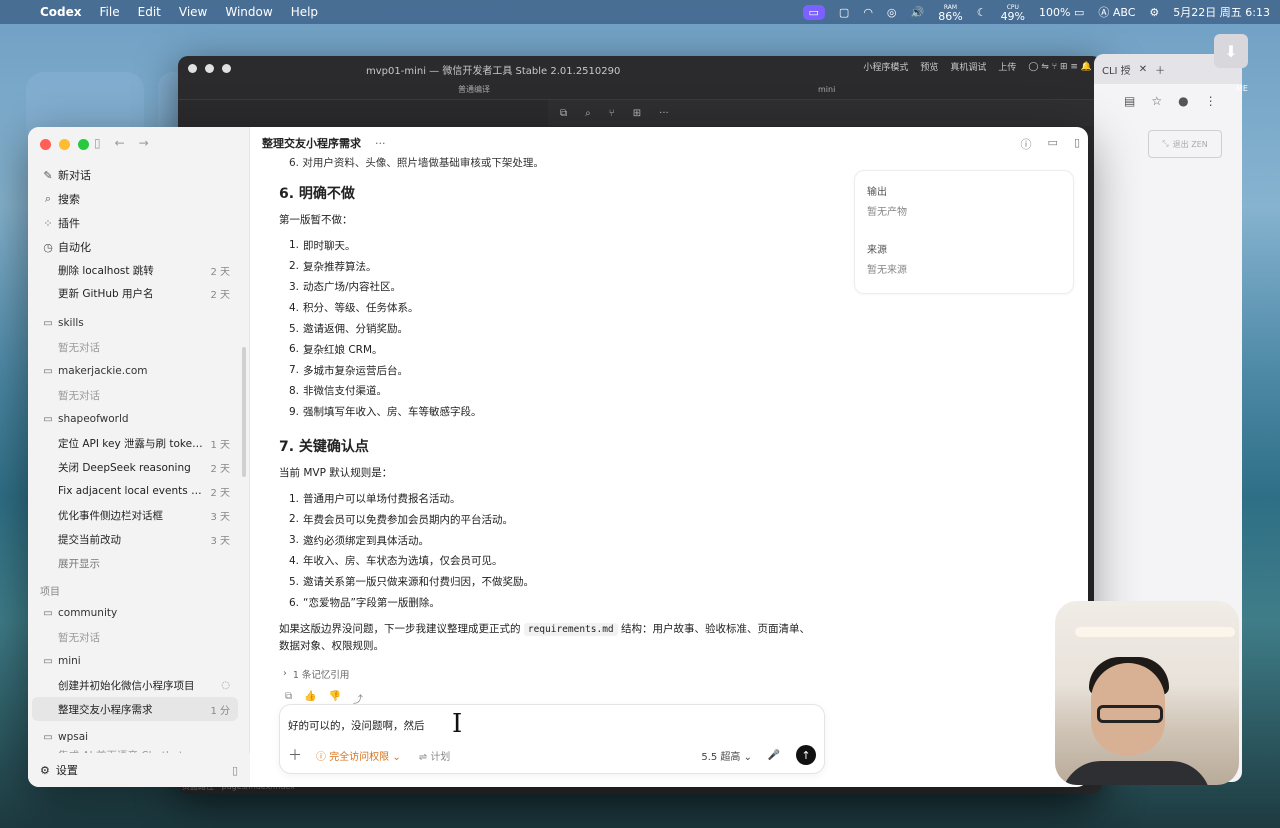 Image resolution: width=1280 pixels, height=828 pixels. I want to click on browser-menu-icon: ⋮, so click(1211, 101).